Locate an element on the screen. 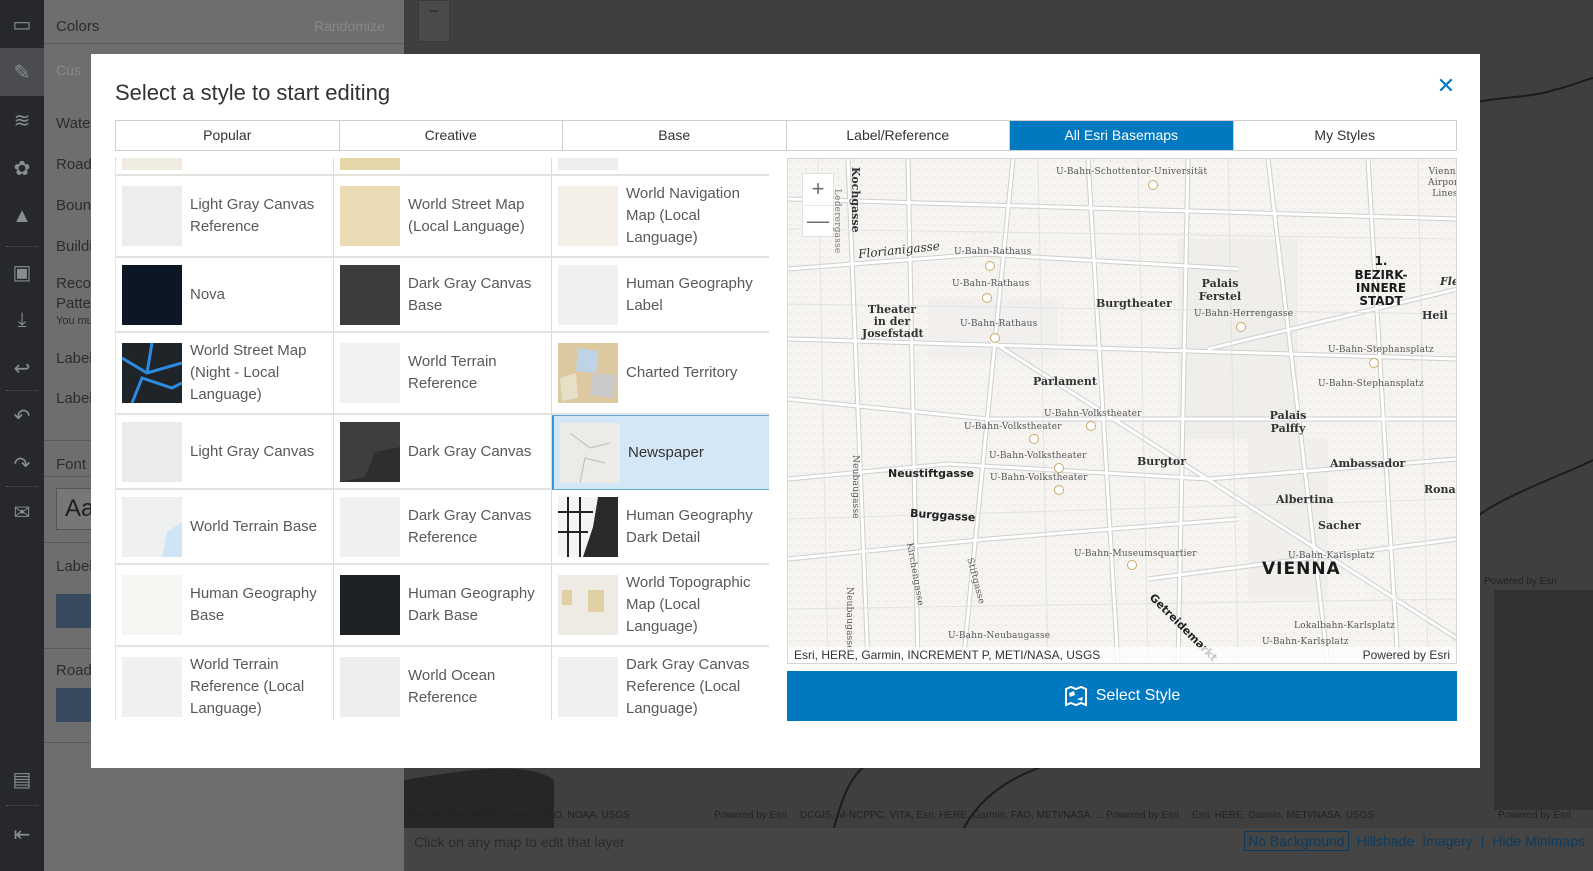 This screenshot has height=871, width=1593. no-background-option: No Background is located at coordinates (1296, 841).